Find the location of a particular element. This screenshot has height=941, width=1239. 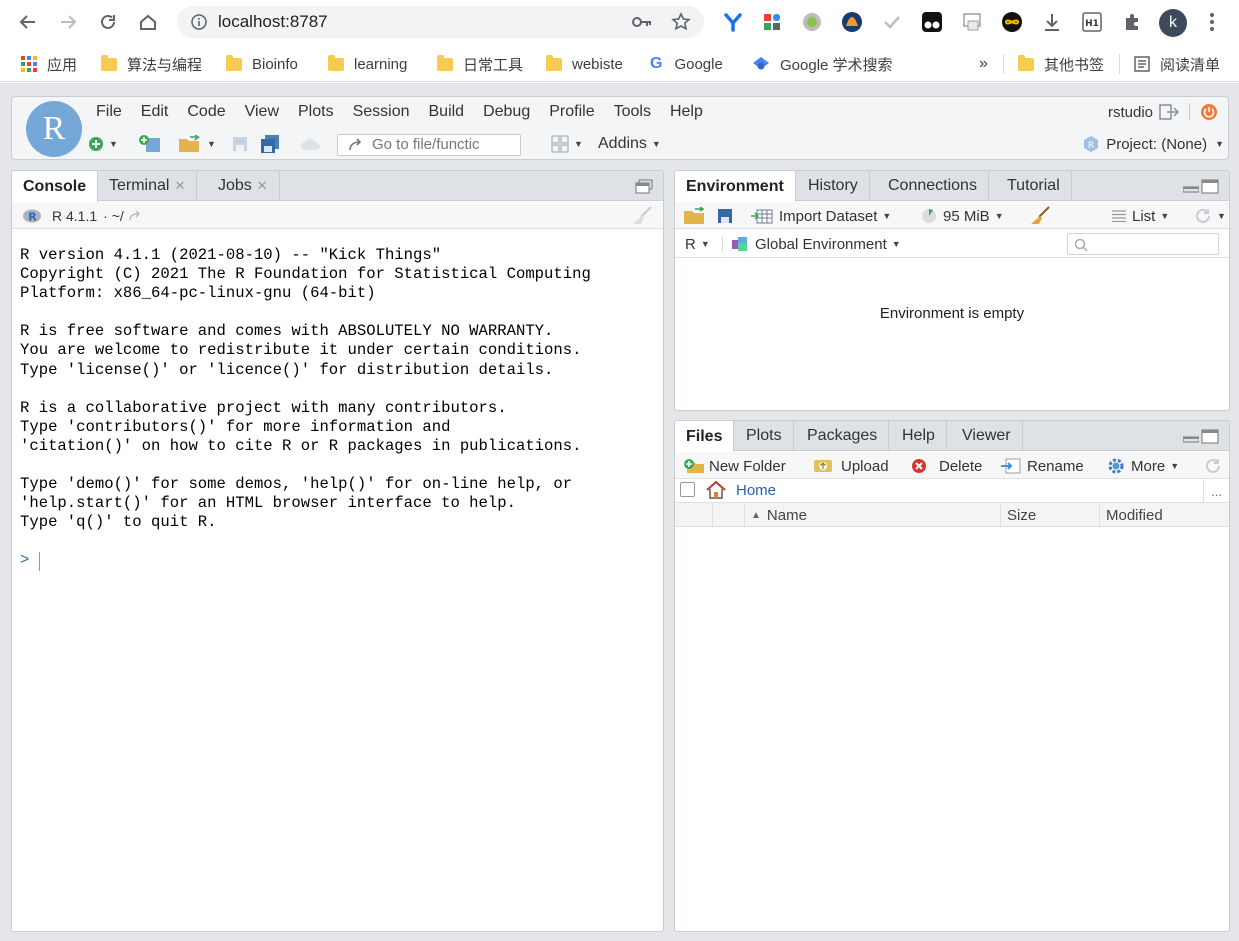

fox-extension-icon is located at coordinates (852, 22).